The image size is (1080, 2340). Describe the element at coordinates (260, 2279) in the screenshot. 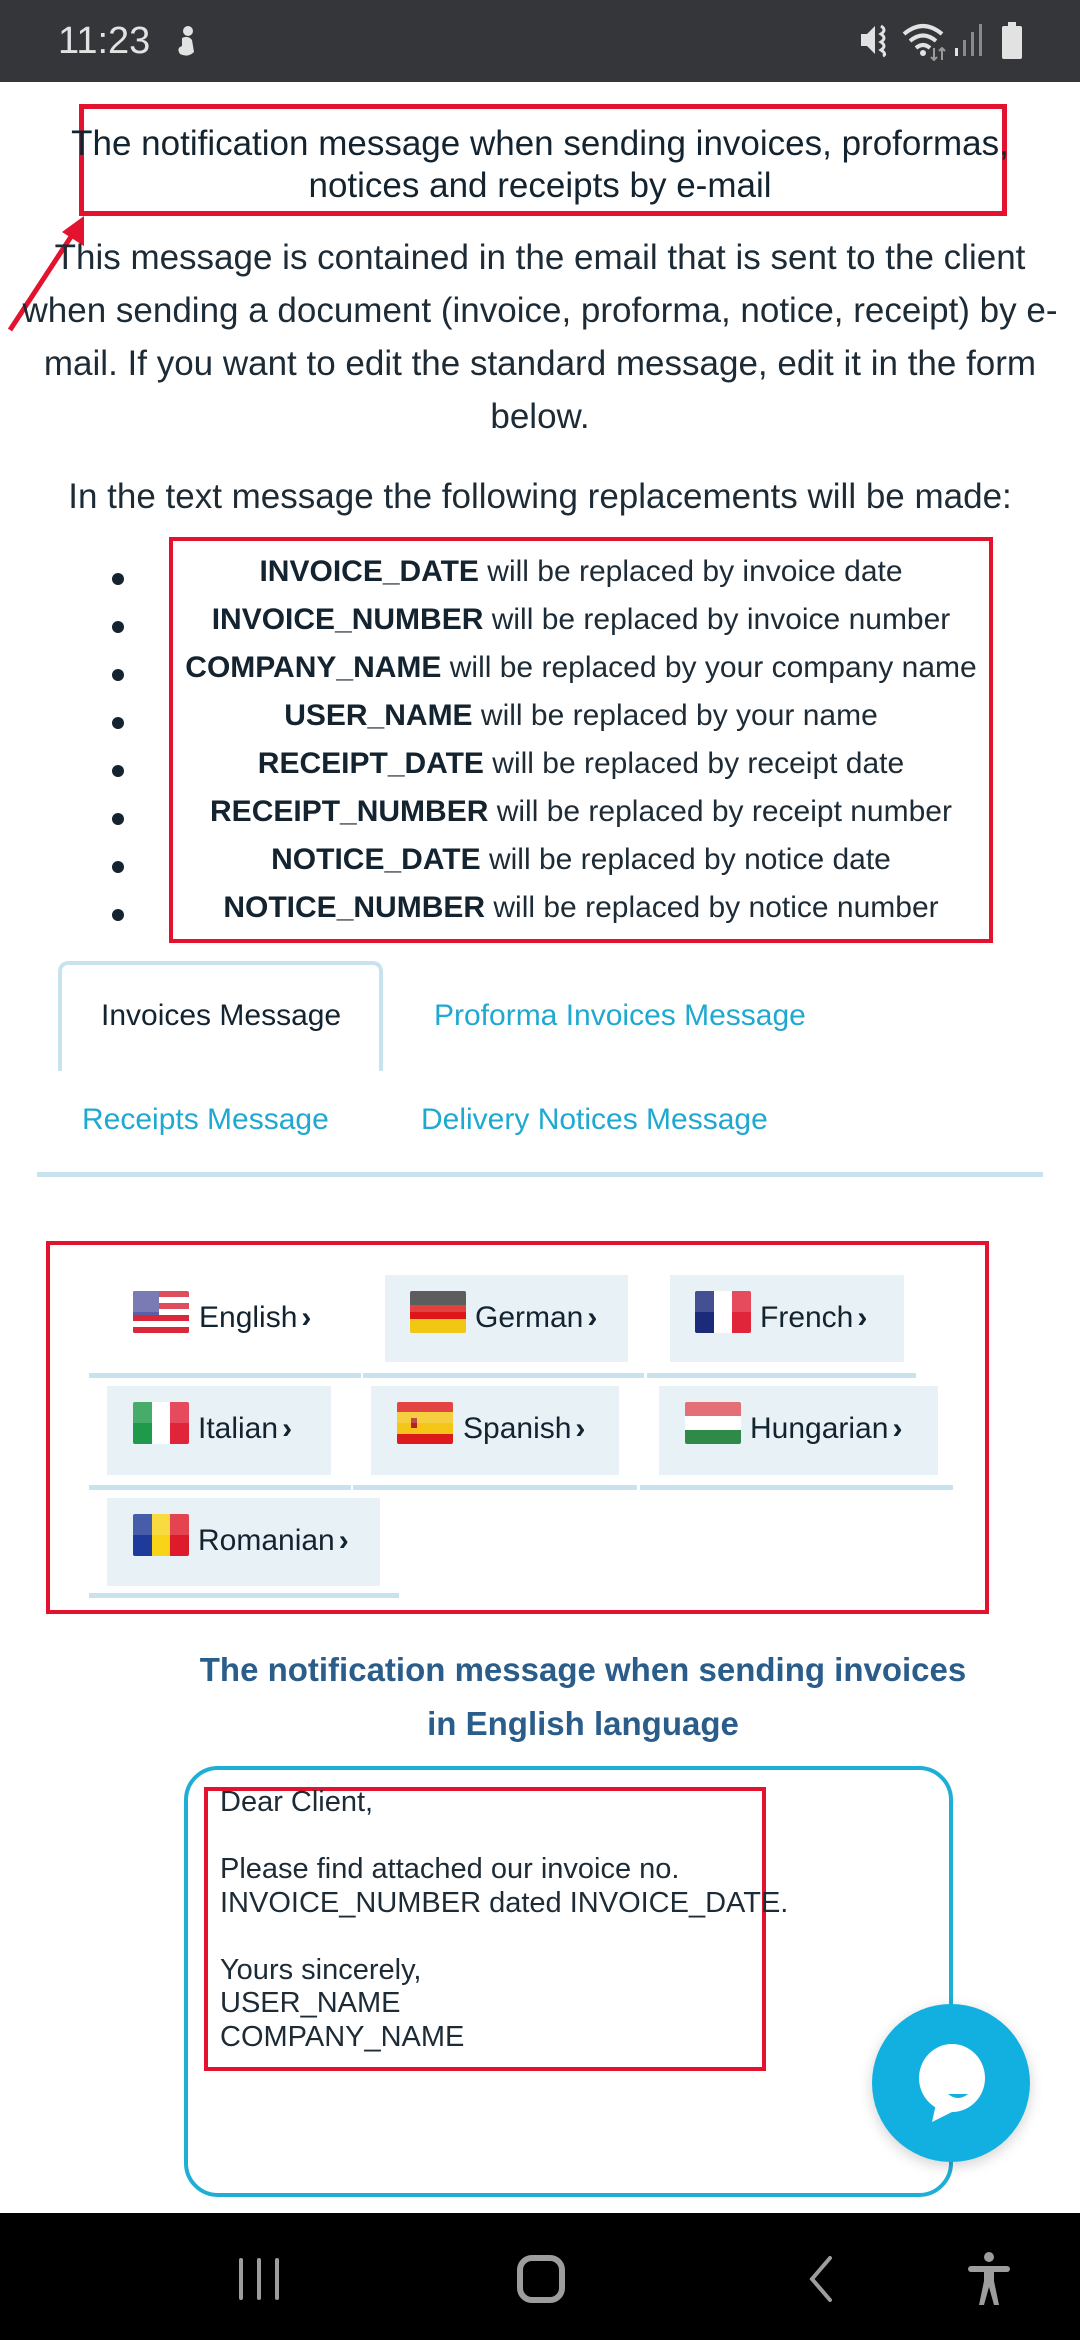

I see `recent-apps-icon` at that location.